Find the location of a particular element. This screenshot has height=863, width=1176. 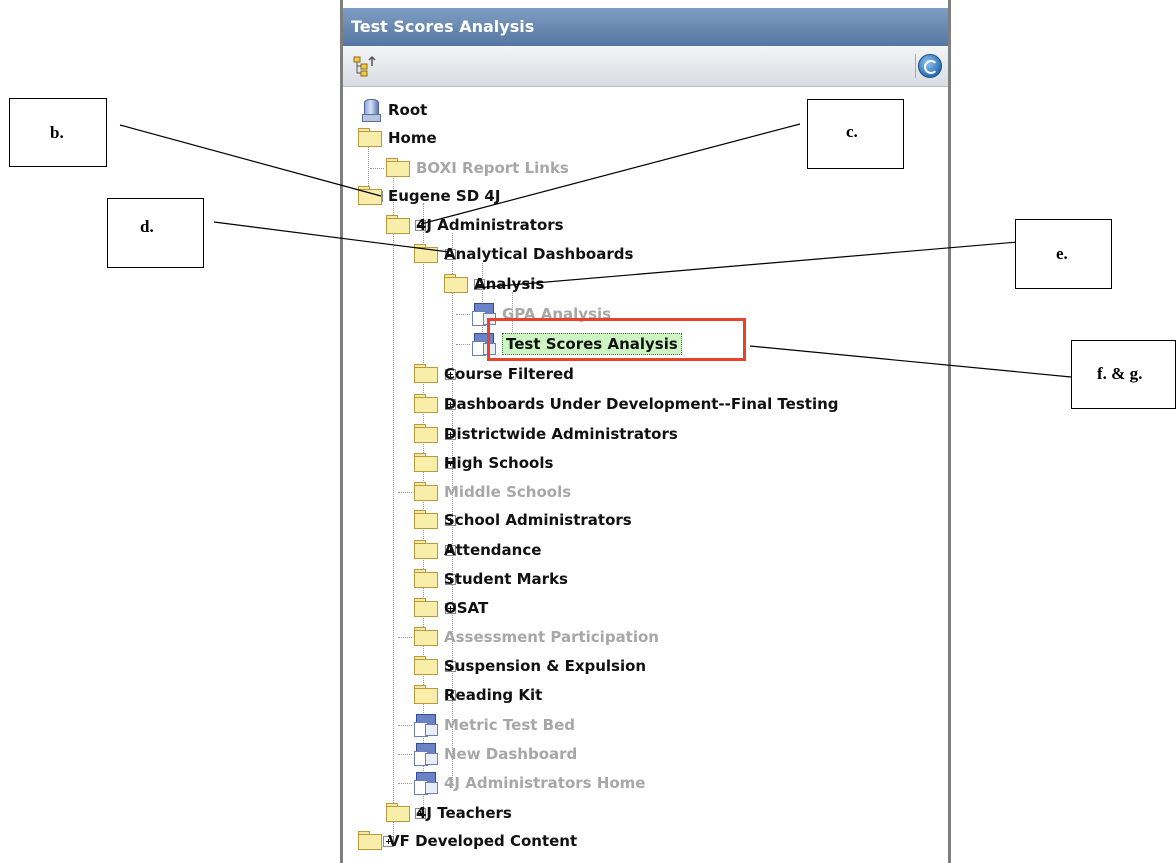

tree-node-label: VF Developed Content is located at coordinates (482, 841).